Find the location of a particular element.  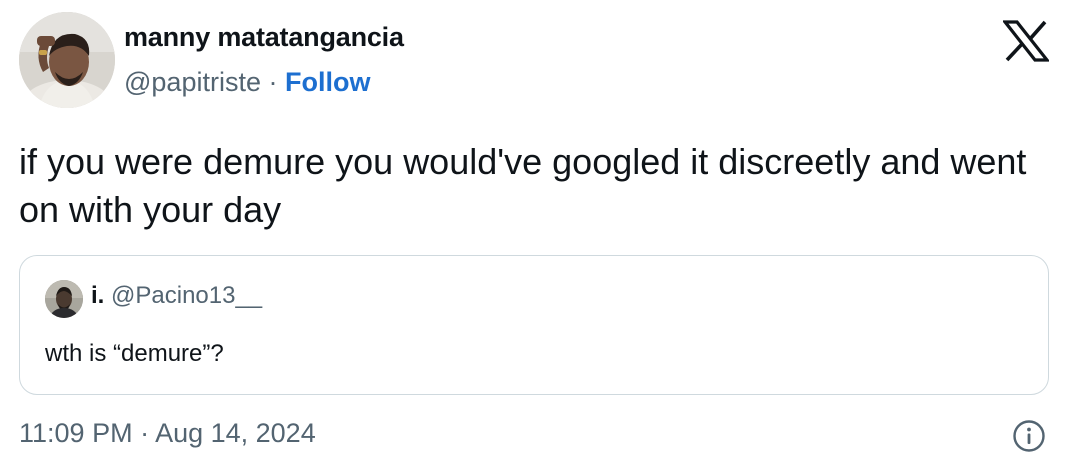

quoted-header: i. @Pacino13__ is located at coordinates (176, 296).